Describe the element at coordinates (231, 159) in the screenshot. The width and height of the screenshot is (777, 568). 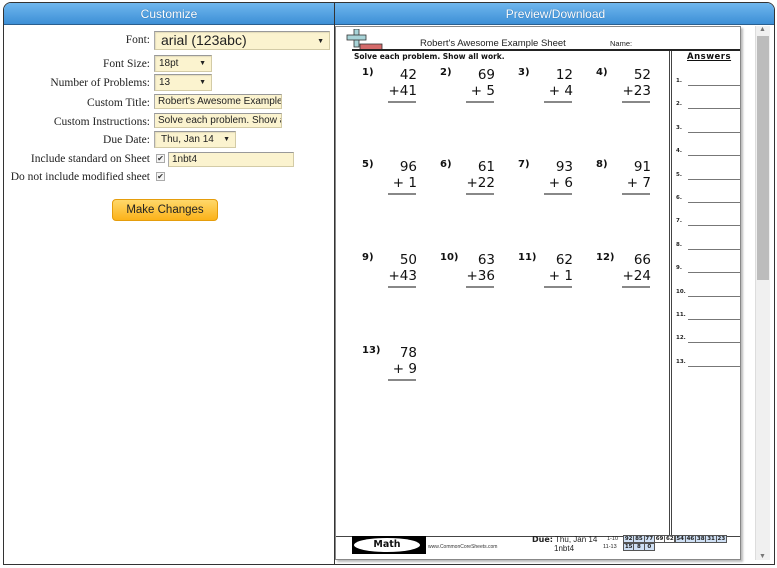
I see `standard-input: 1nbt4` at that location.